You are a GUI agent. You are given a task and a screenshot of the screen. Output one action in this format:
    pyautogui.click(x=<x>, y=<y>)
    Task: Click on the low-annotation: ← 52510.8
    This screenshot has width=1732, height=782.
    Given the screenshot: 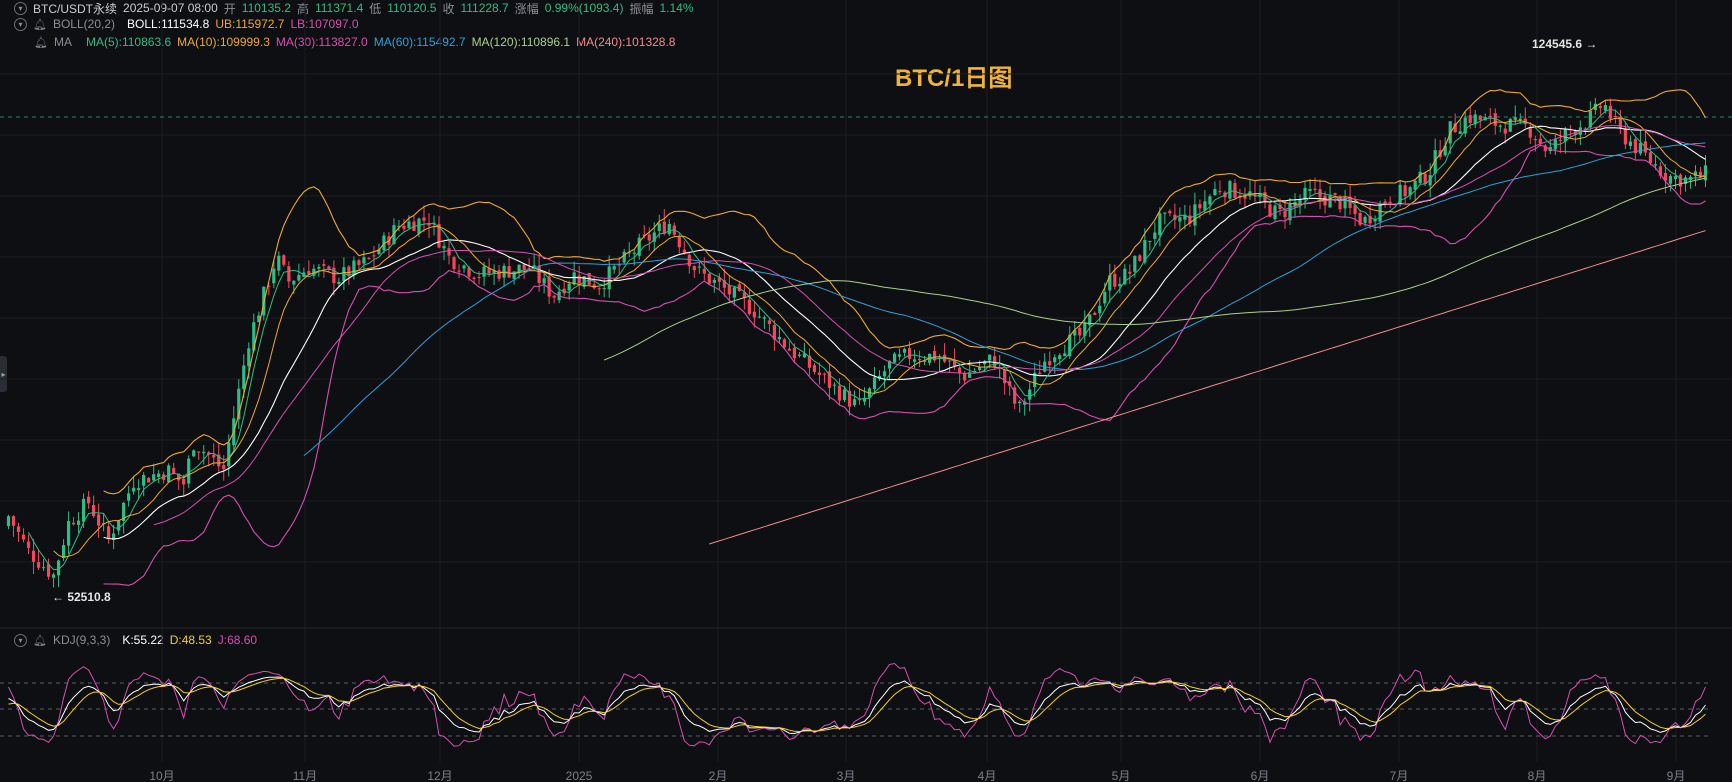 What is the action you would take?
    pyautogui.click(x=81, y=597)
    